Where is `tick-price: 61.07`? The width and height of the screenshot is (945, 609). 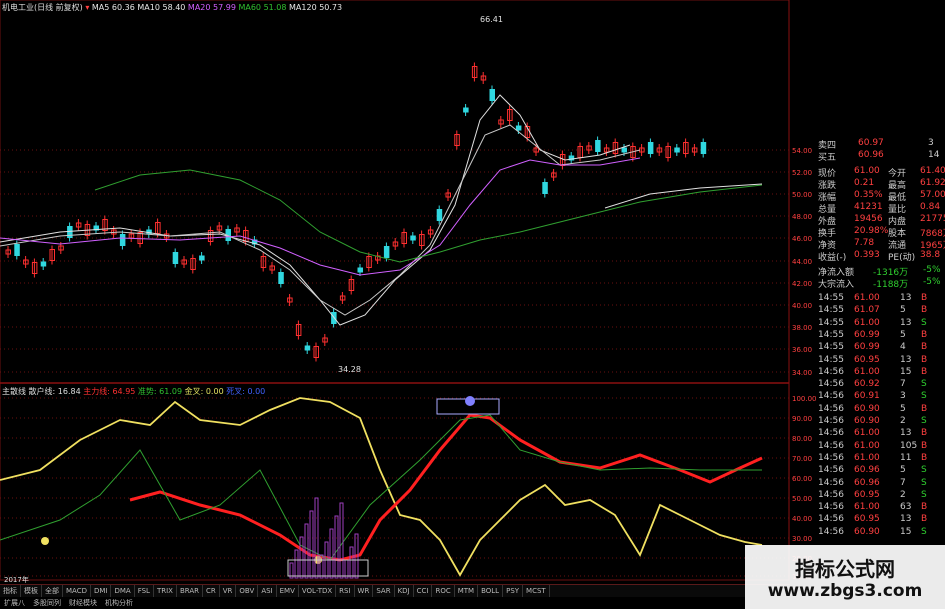
tick-price: 61.07 is located at coordinates (867, 310).